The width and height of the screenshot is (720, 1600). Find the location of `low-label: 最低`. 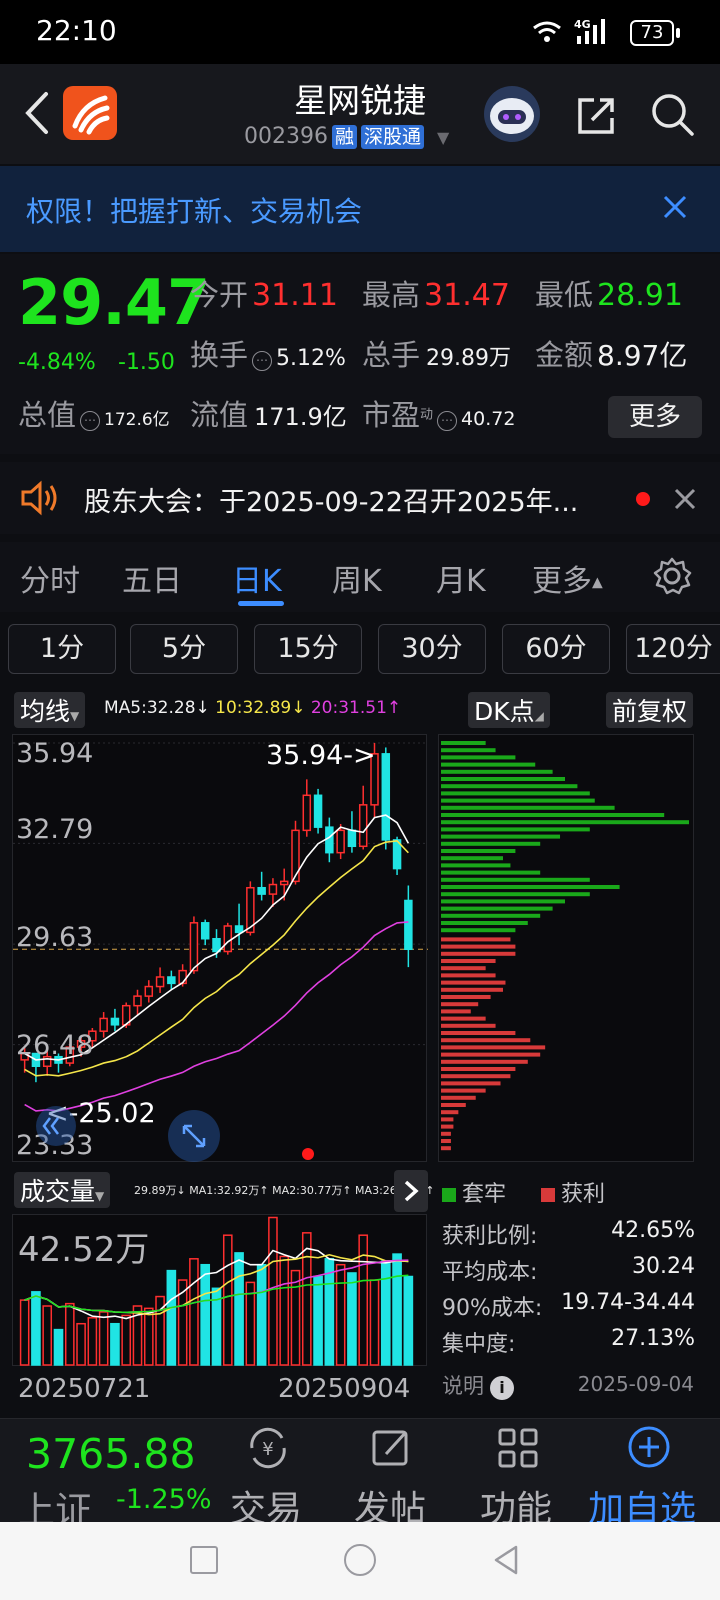

low-label: 最低 is located at coordinates (564, 295).